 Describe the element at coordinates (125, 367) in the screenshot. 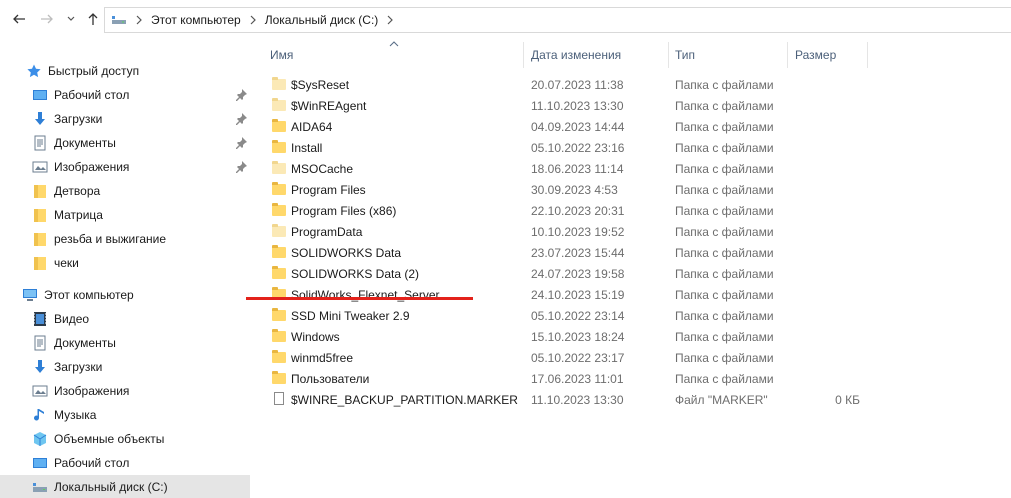

I see `sidebar-item-pc-downloads: Загрузки` at that location.